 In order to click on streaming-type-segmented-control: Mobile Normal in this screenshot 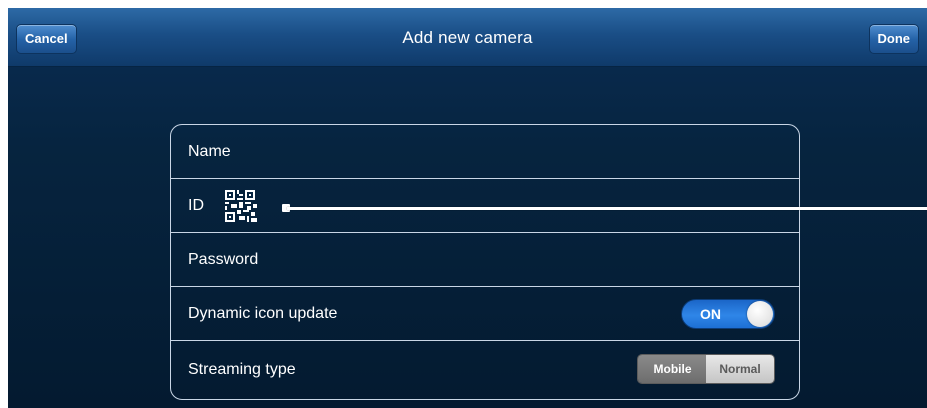, I will do `click(706, 369)`.